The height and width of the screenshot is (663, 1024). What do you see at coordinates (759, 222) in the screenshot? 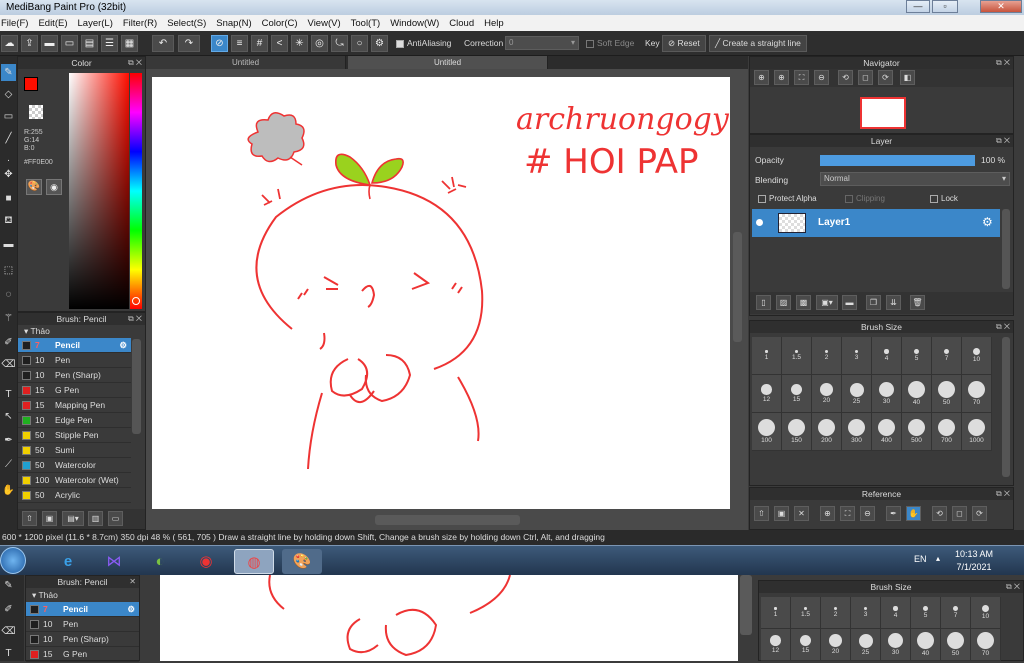
I see `visibility-icon` at bounding box center [759, 222].